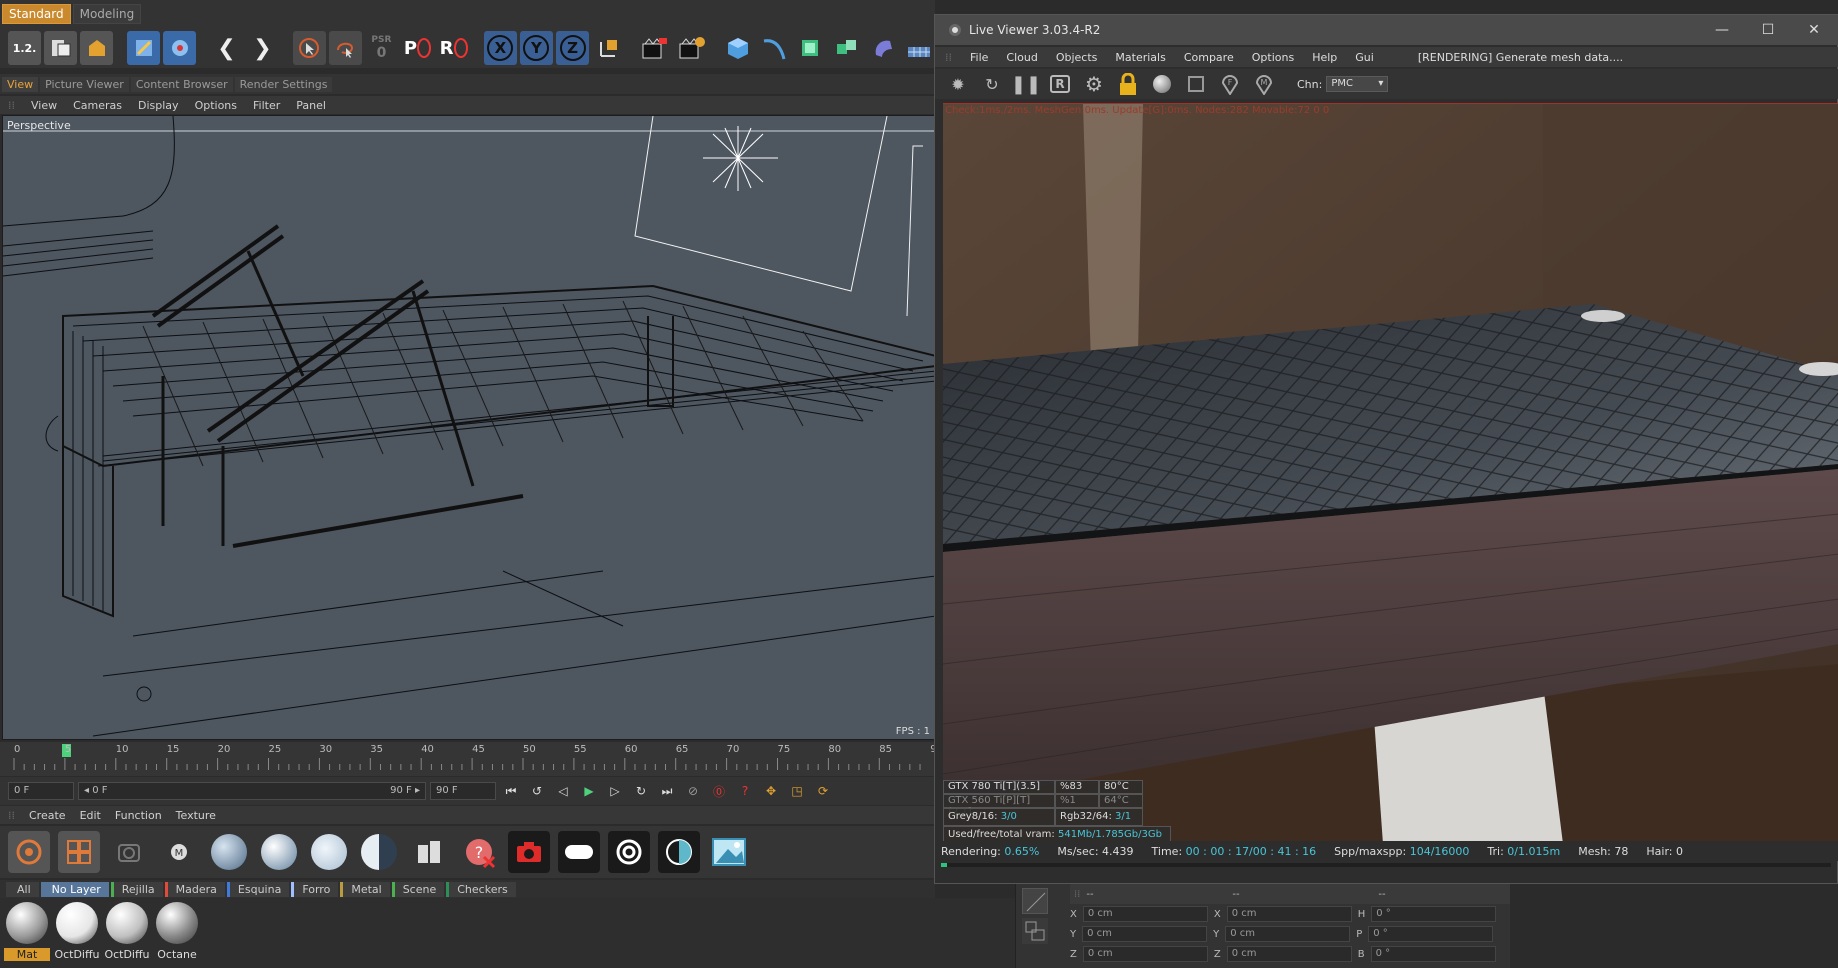  Describe the element at coordinates (20, 84) in the screenshot. I see `tab-view: View` at that location.